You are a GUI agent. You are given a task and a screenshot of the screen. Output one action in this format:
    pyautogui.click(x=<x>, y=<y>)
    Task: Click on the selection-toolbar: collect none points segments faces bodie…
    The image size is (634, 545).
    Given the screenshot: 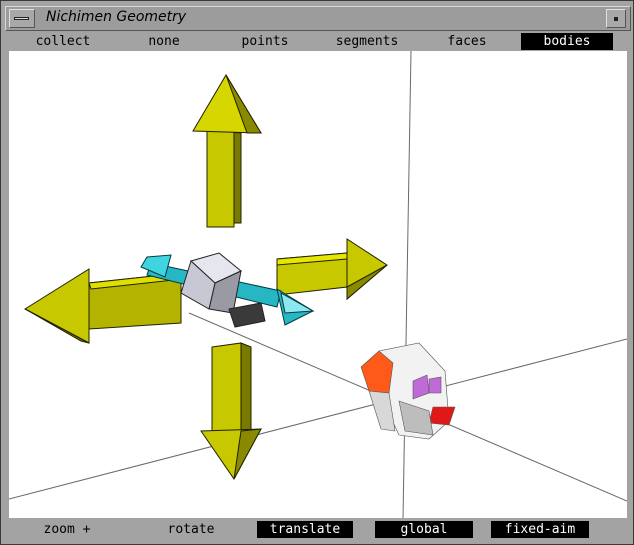 What is the action you would take?
    pyautogui.click(x=317, y=41)
    